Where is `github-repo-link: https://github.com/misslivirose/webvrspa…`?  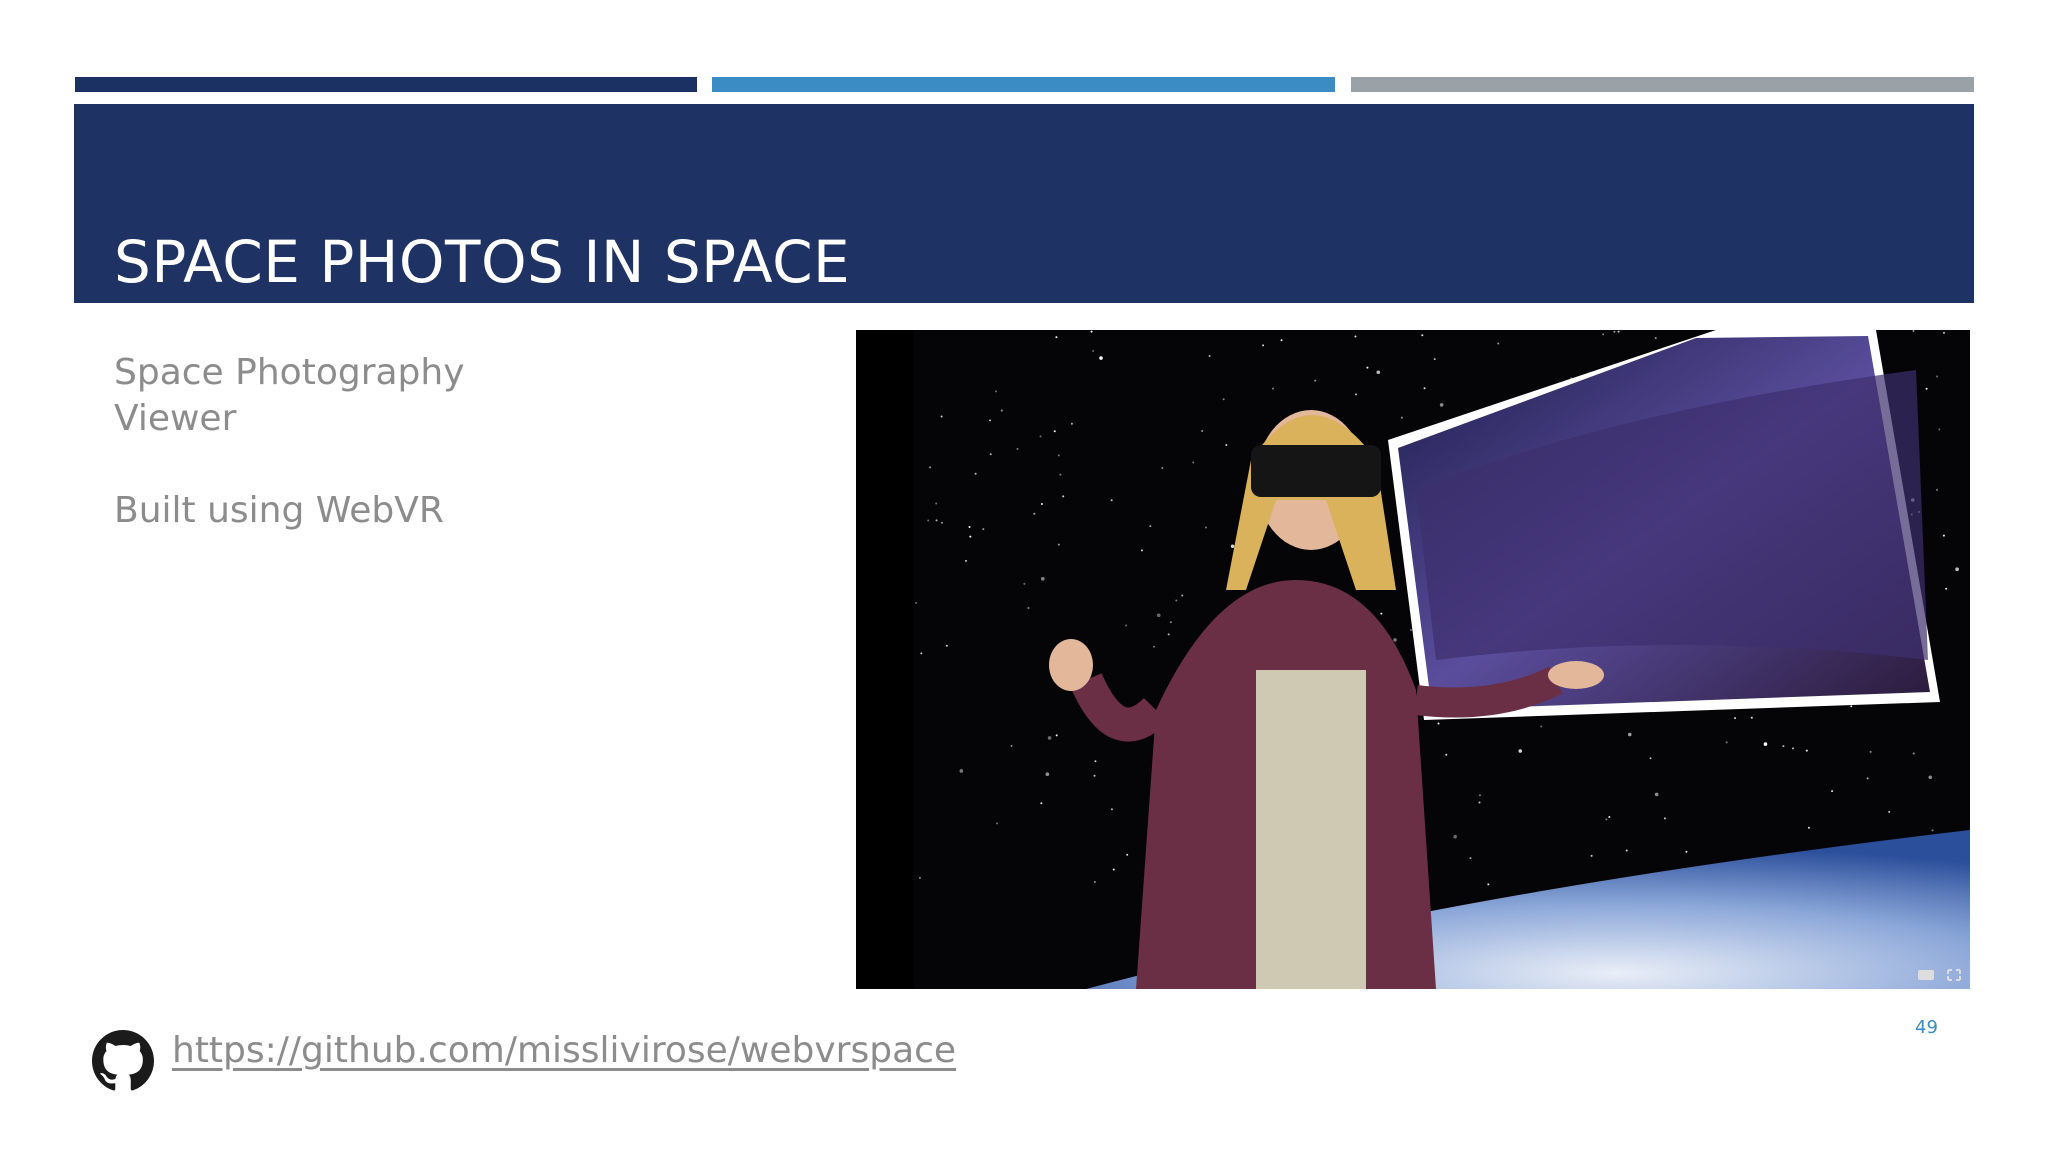
github-repo-link: https://github.com/misslivirose/webvrspa… is located at coordinates (564, 1050).